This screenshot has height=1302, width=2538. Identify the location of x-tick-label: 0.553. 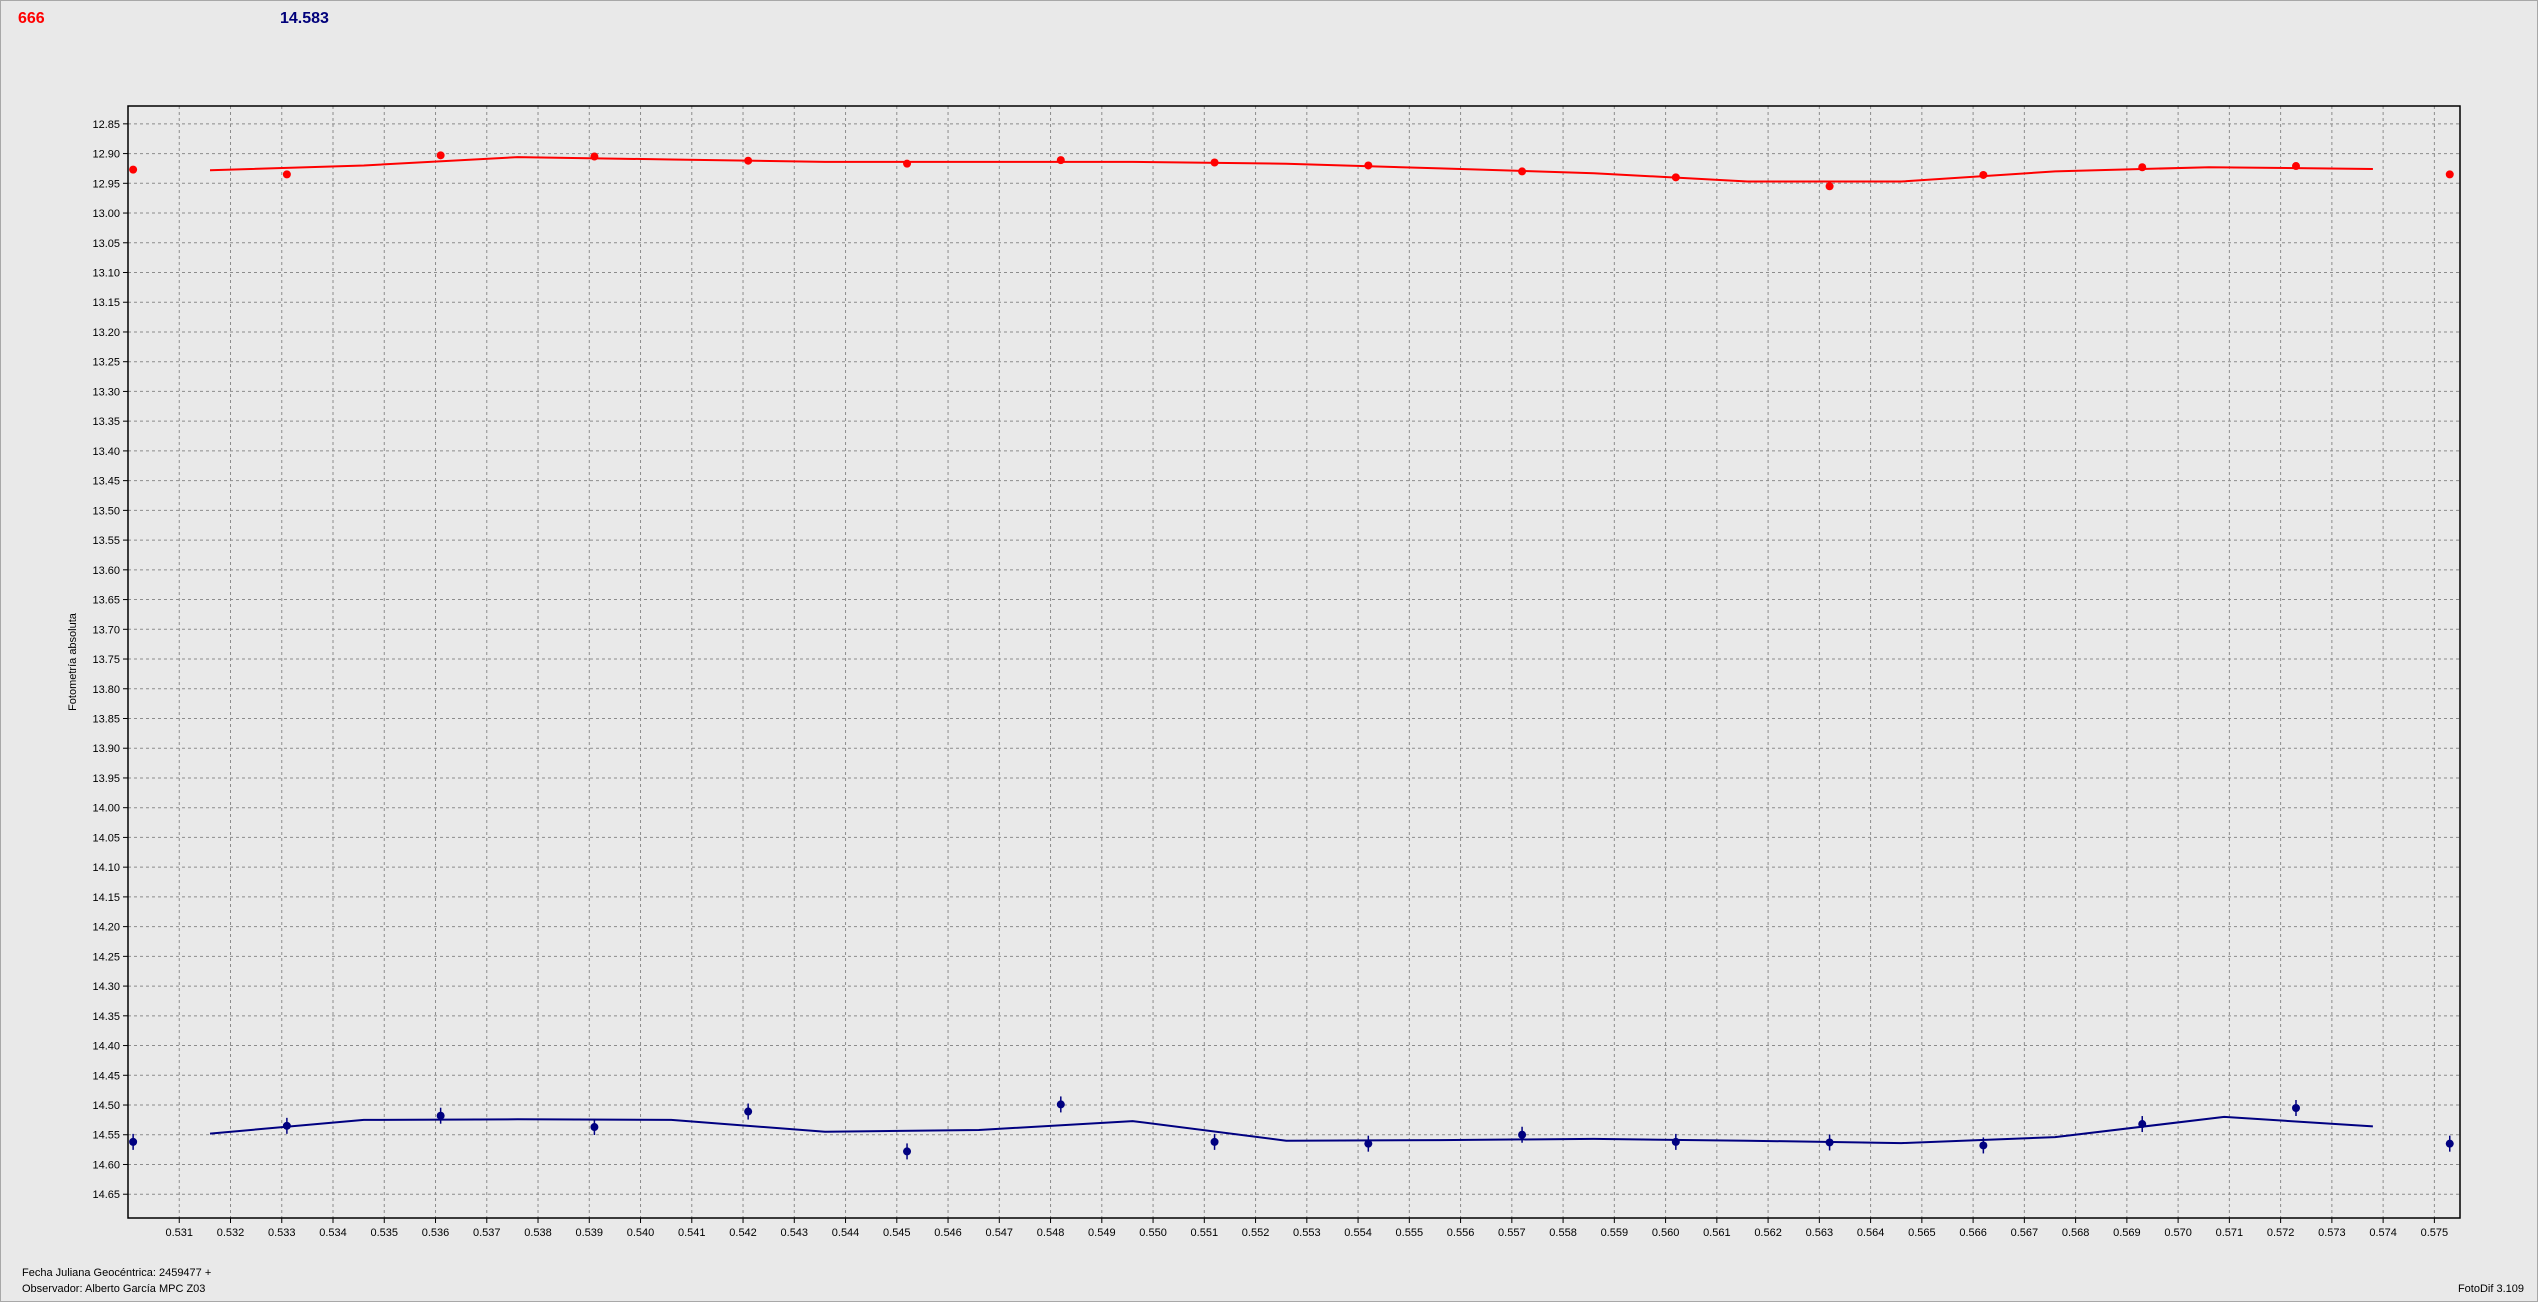
(1307, 1233).